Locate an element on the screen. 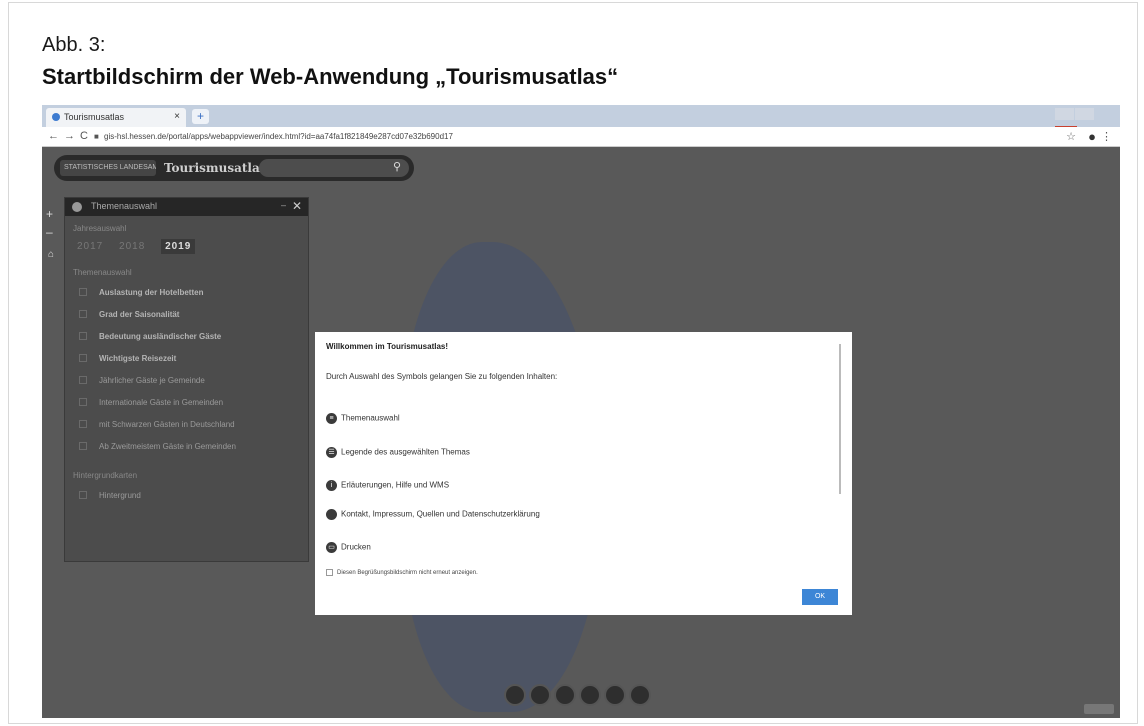 The width and height of the screenshot is (1144, 726). background-section-label: Hintergrundkarten is located at coordinates (105, 475).